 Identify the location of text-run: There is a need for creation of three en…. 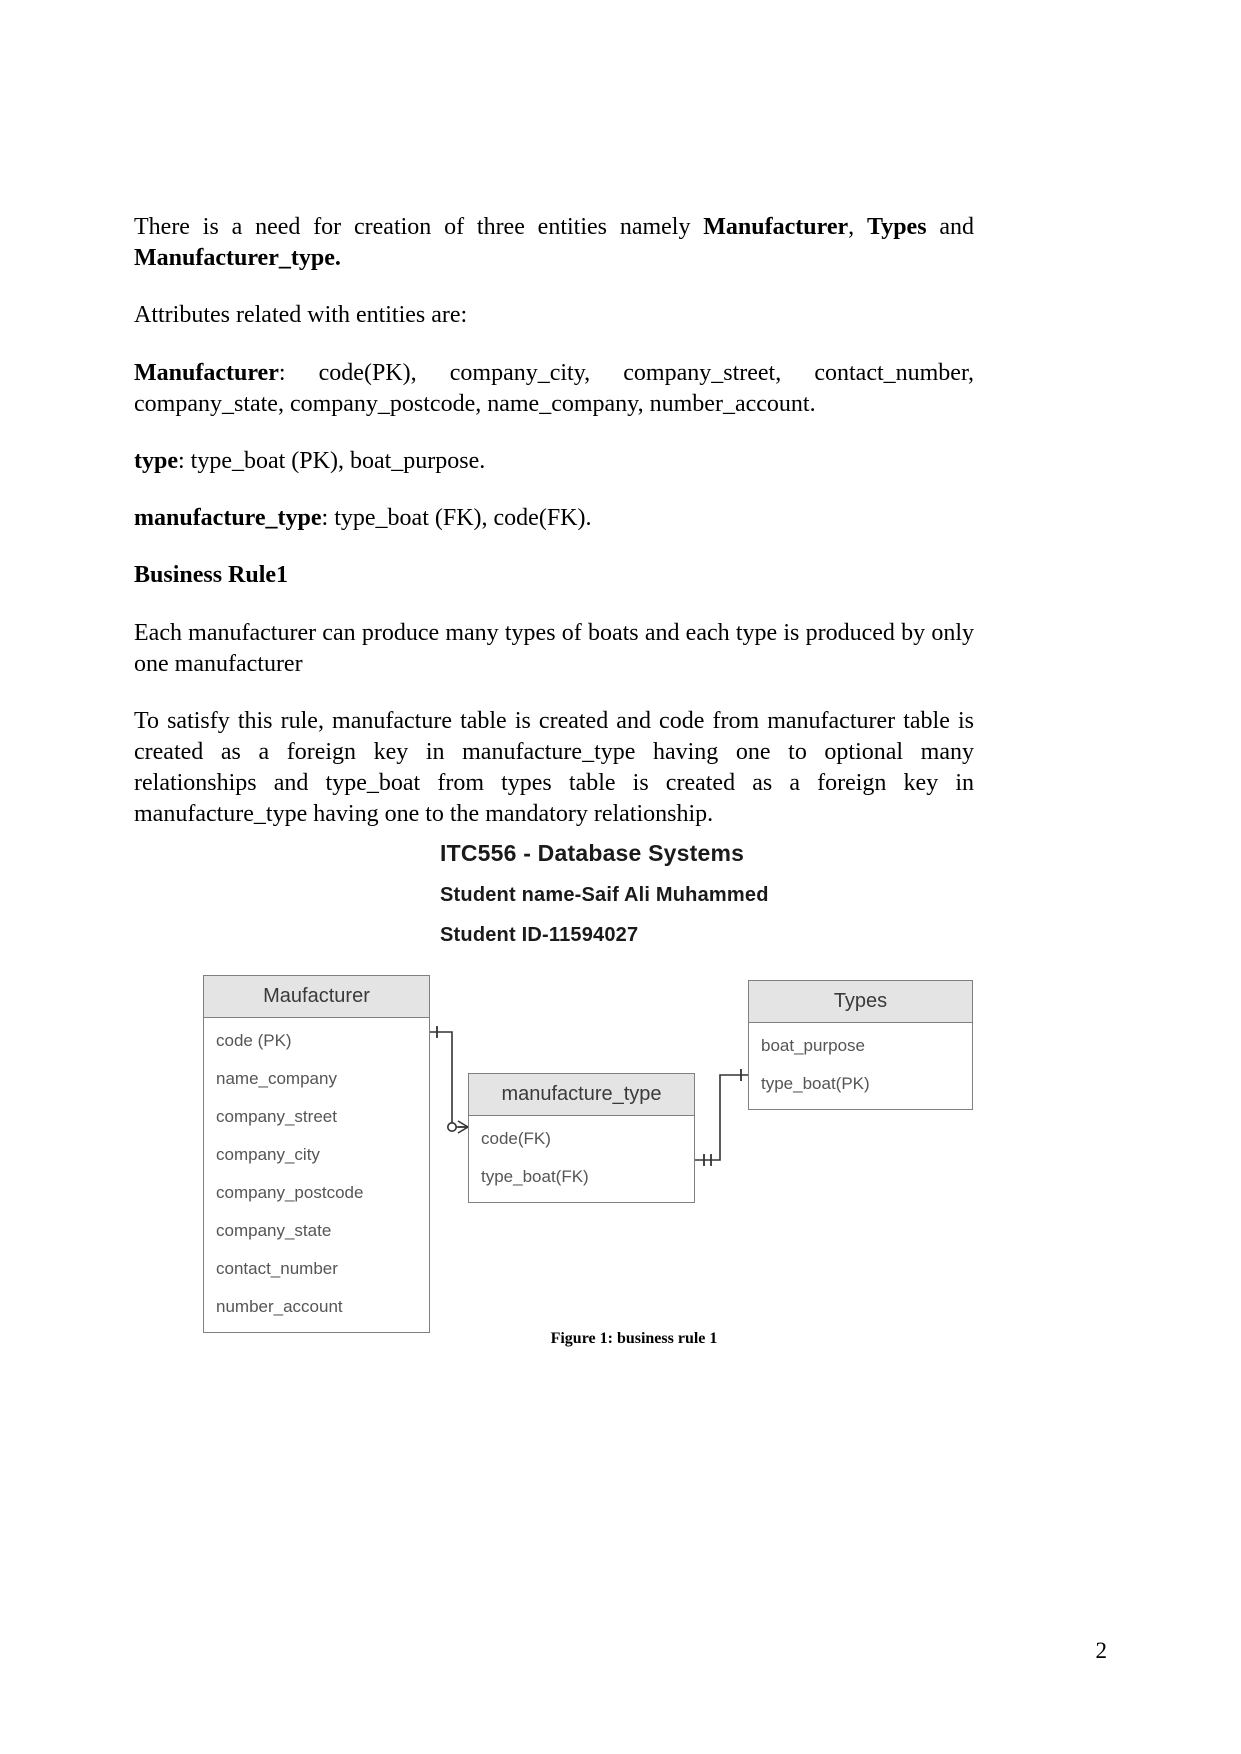
(419, 227).